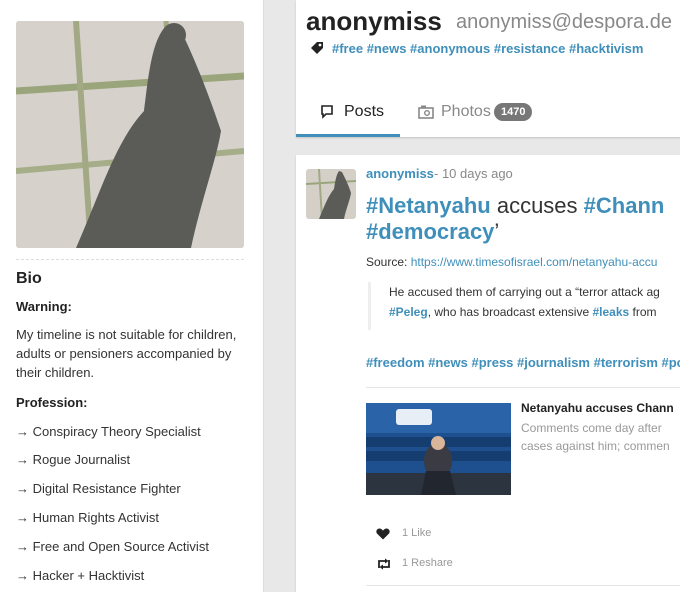 The height and width of the screenshot is (592, 680). Describe the element at coordinates (400, 173) in the screenshot. I see `post-author: anonymiss` at that location.